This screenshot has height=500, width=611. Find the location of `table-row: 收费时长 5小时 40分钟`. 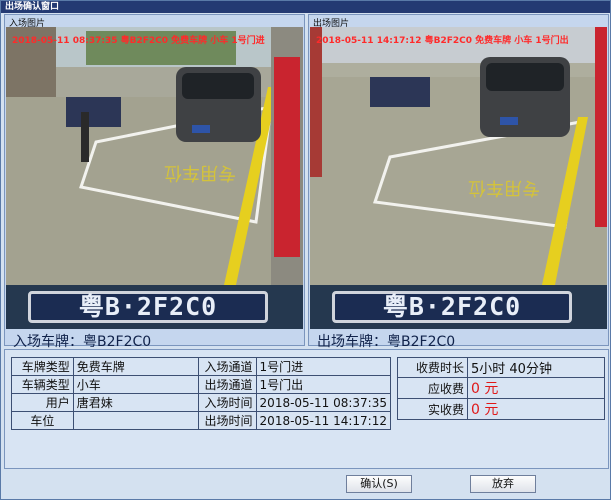

table-row: 收费时长 5小时 40分钟 is located at coordinates (501, 367).